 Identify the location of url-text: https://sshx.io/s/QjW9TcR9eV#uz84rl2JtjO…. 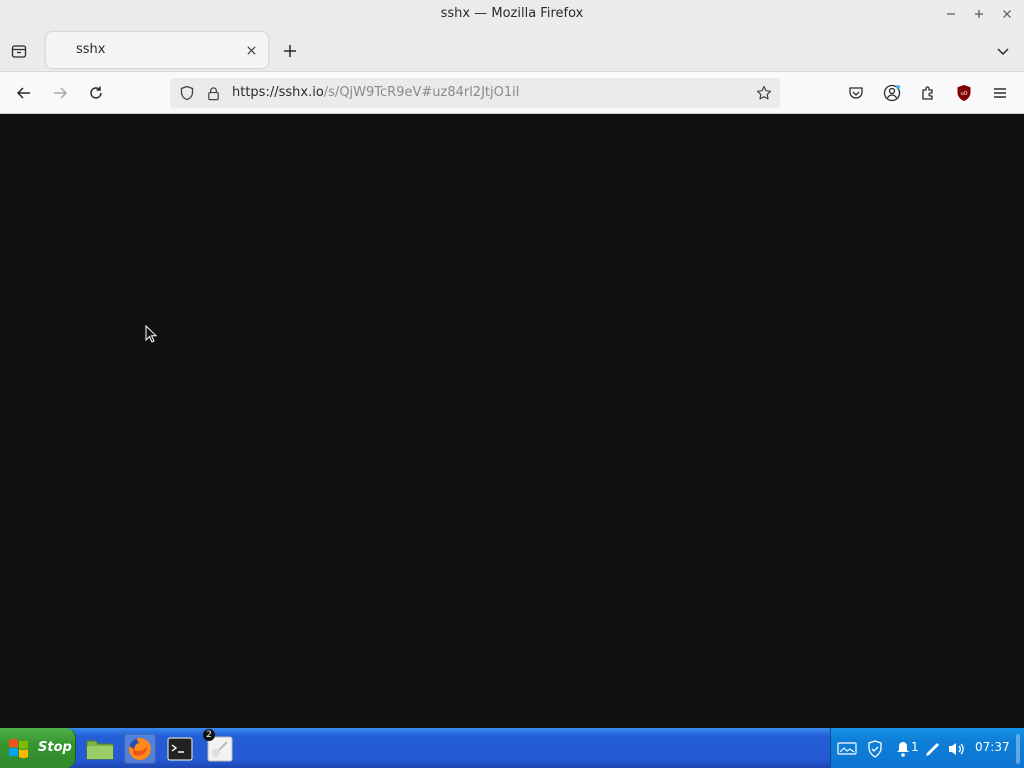
(375, 92).